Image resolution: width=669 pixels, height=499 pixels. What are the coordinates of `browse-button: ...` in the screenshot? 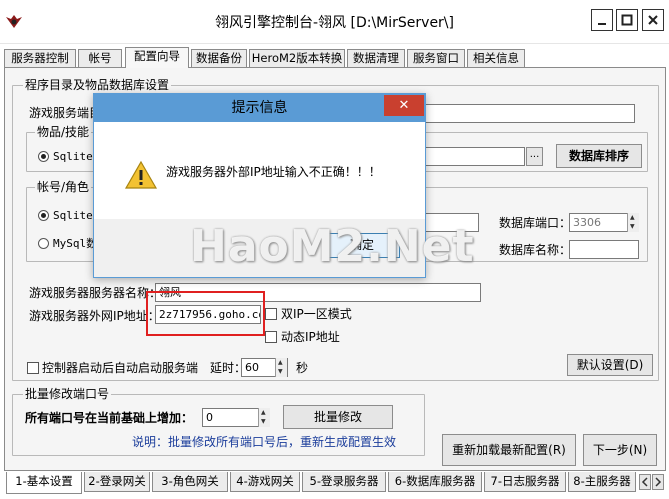 It's located at (534, 156).